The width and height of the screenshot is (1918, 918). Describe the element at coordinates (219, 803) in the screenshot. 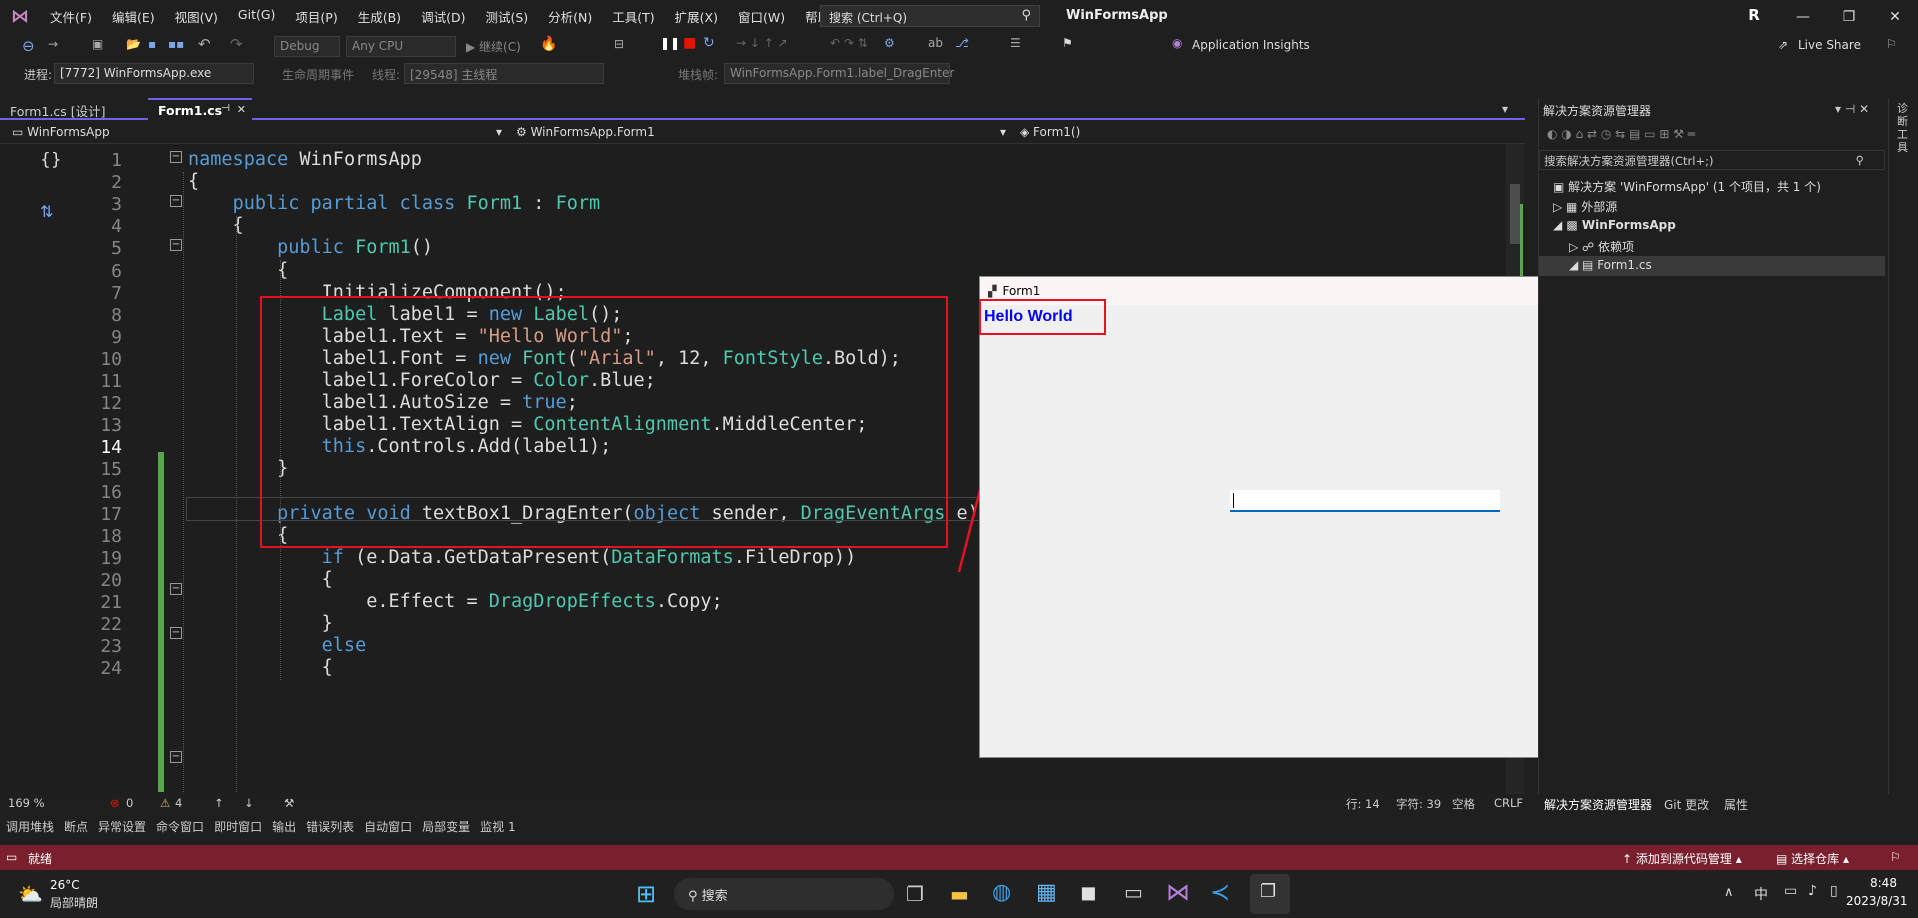

I see `prev-issue-icon: ↑` at that location.